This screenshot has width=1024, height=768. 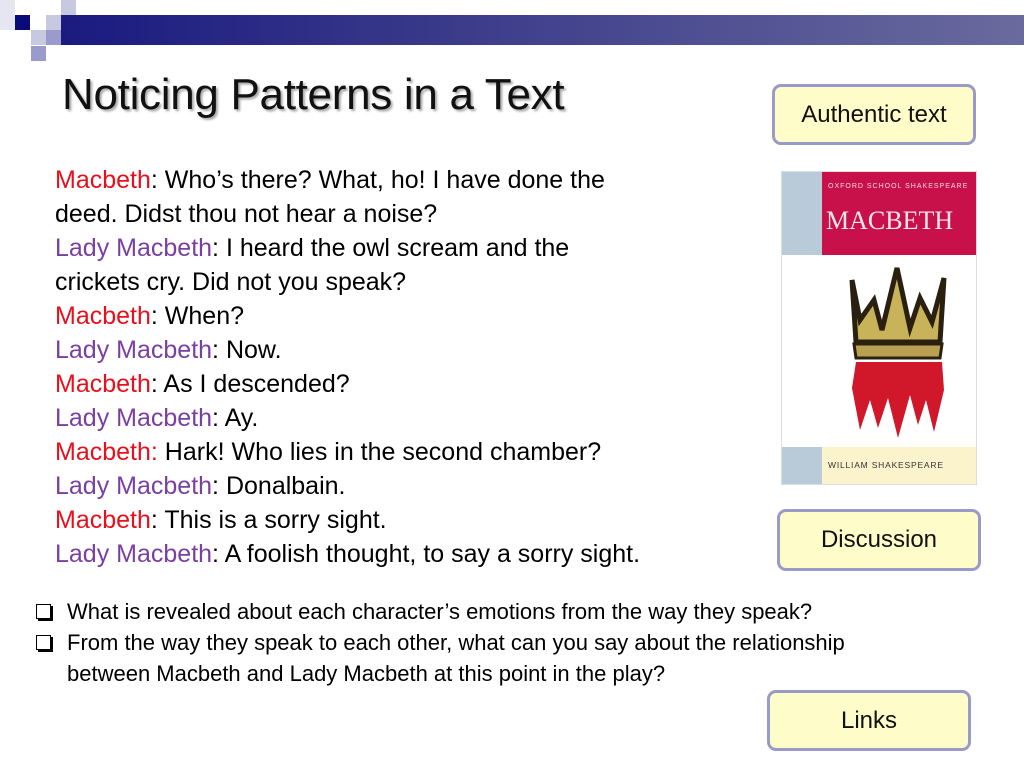 What do you see at coordinates (890, 220) in the screenshot?
I see `book-title: MACBETH` at bounding box center [890, 220].